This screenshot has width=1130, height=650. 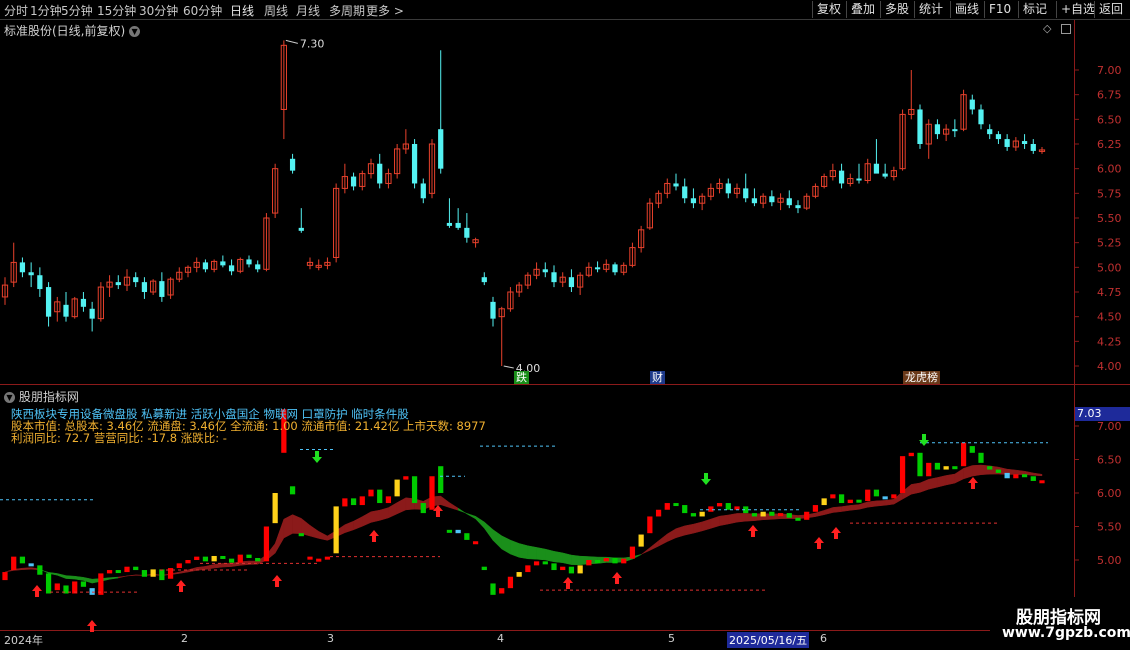 I want to click on event-tag-finance: 财, so click(x=657, y=377).